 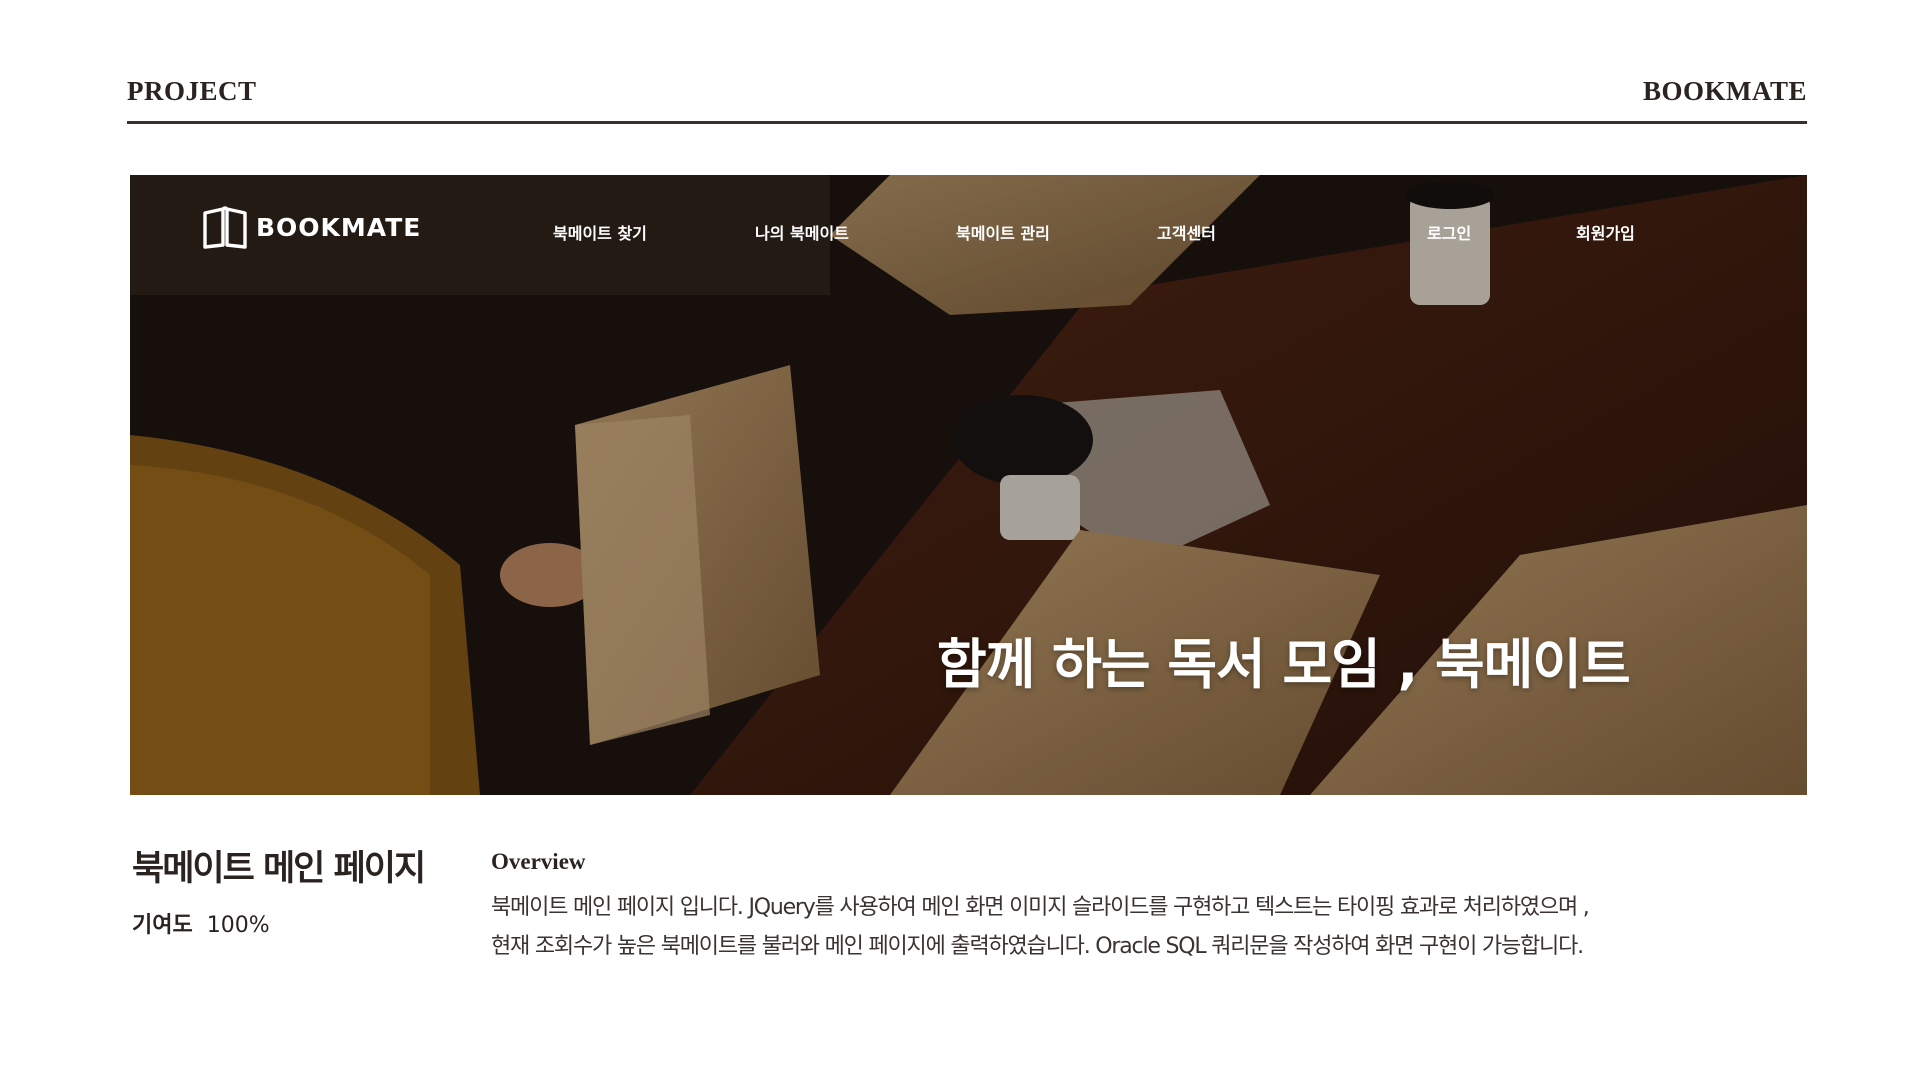 What do you see at coordinates (192, 91) in the screenshot?
I see `section-label: PROJECT` at bounding box center [192, 91].